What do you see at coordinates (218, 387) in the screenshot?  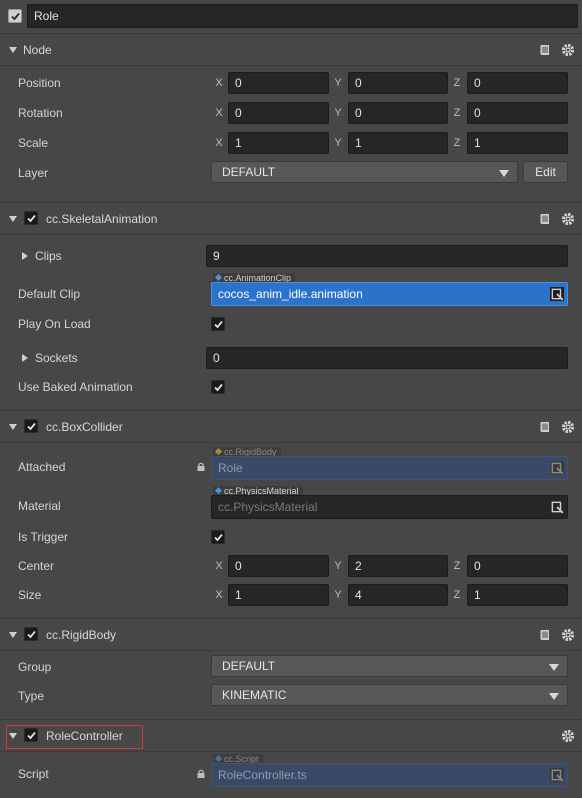 I see `use-baked-animation-checkbox` at bounding box center [218, 387].